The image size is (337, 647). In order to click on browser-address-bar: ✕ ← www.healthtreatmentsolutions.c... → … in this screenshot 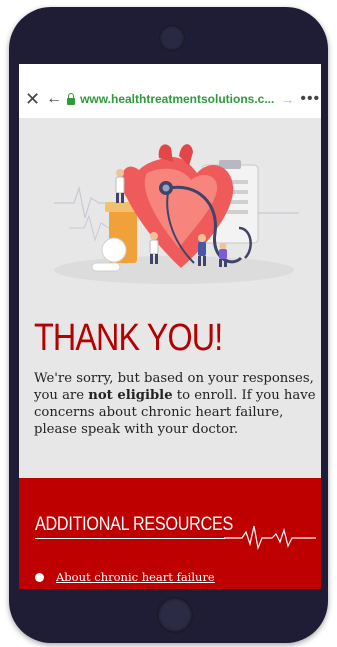, I will do `click(170, 91)`.